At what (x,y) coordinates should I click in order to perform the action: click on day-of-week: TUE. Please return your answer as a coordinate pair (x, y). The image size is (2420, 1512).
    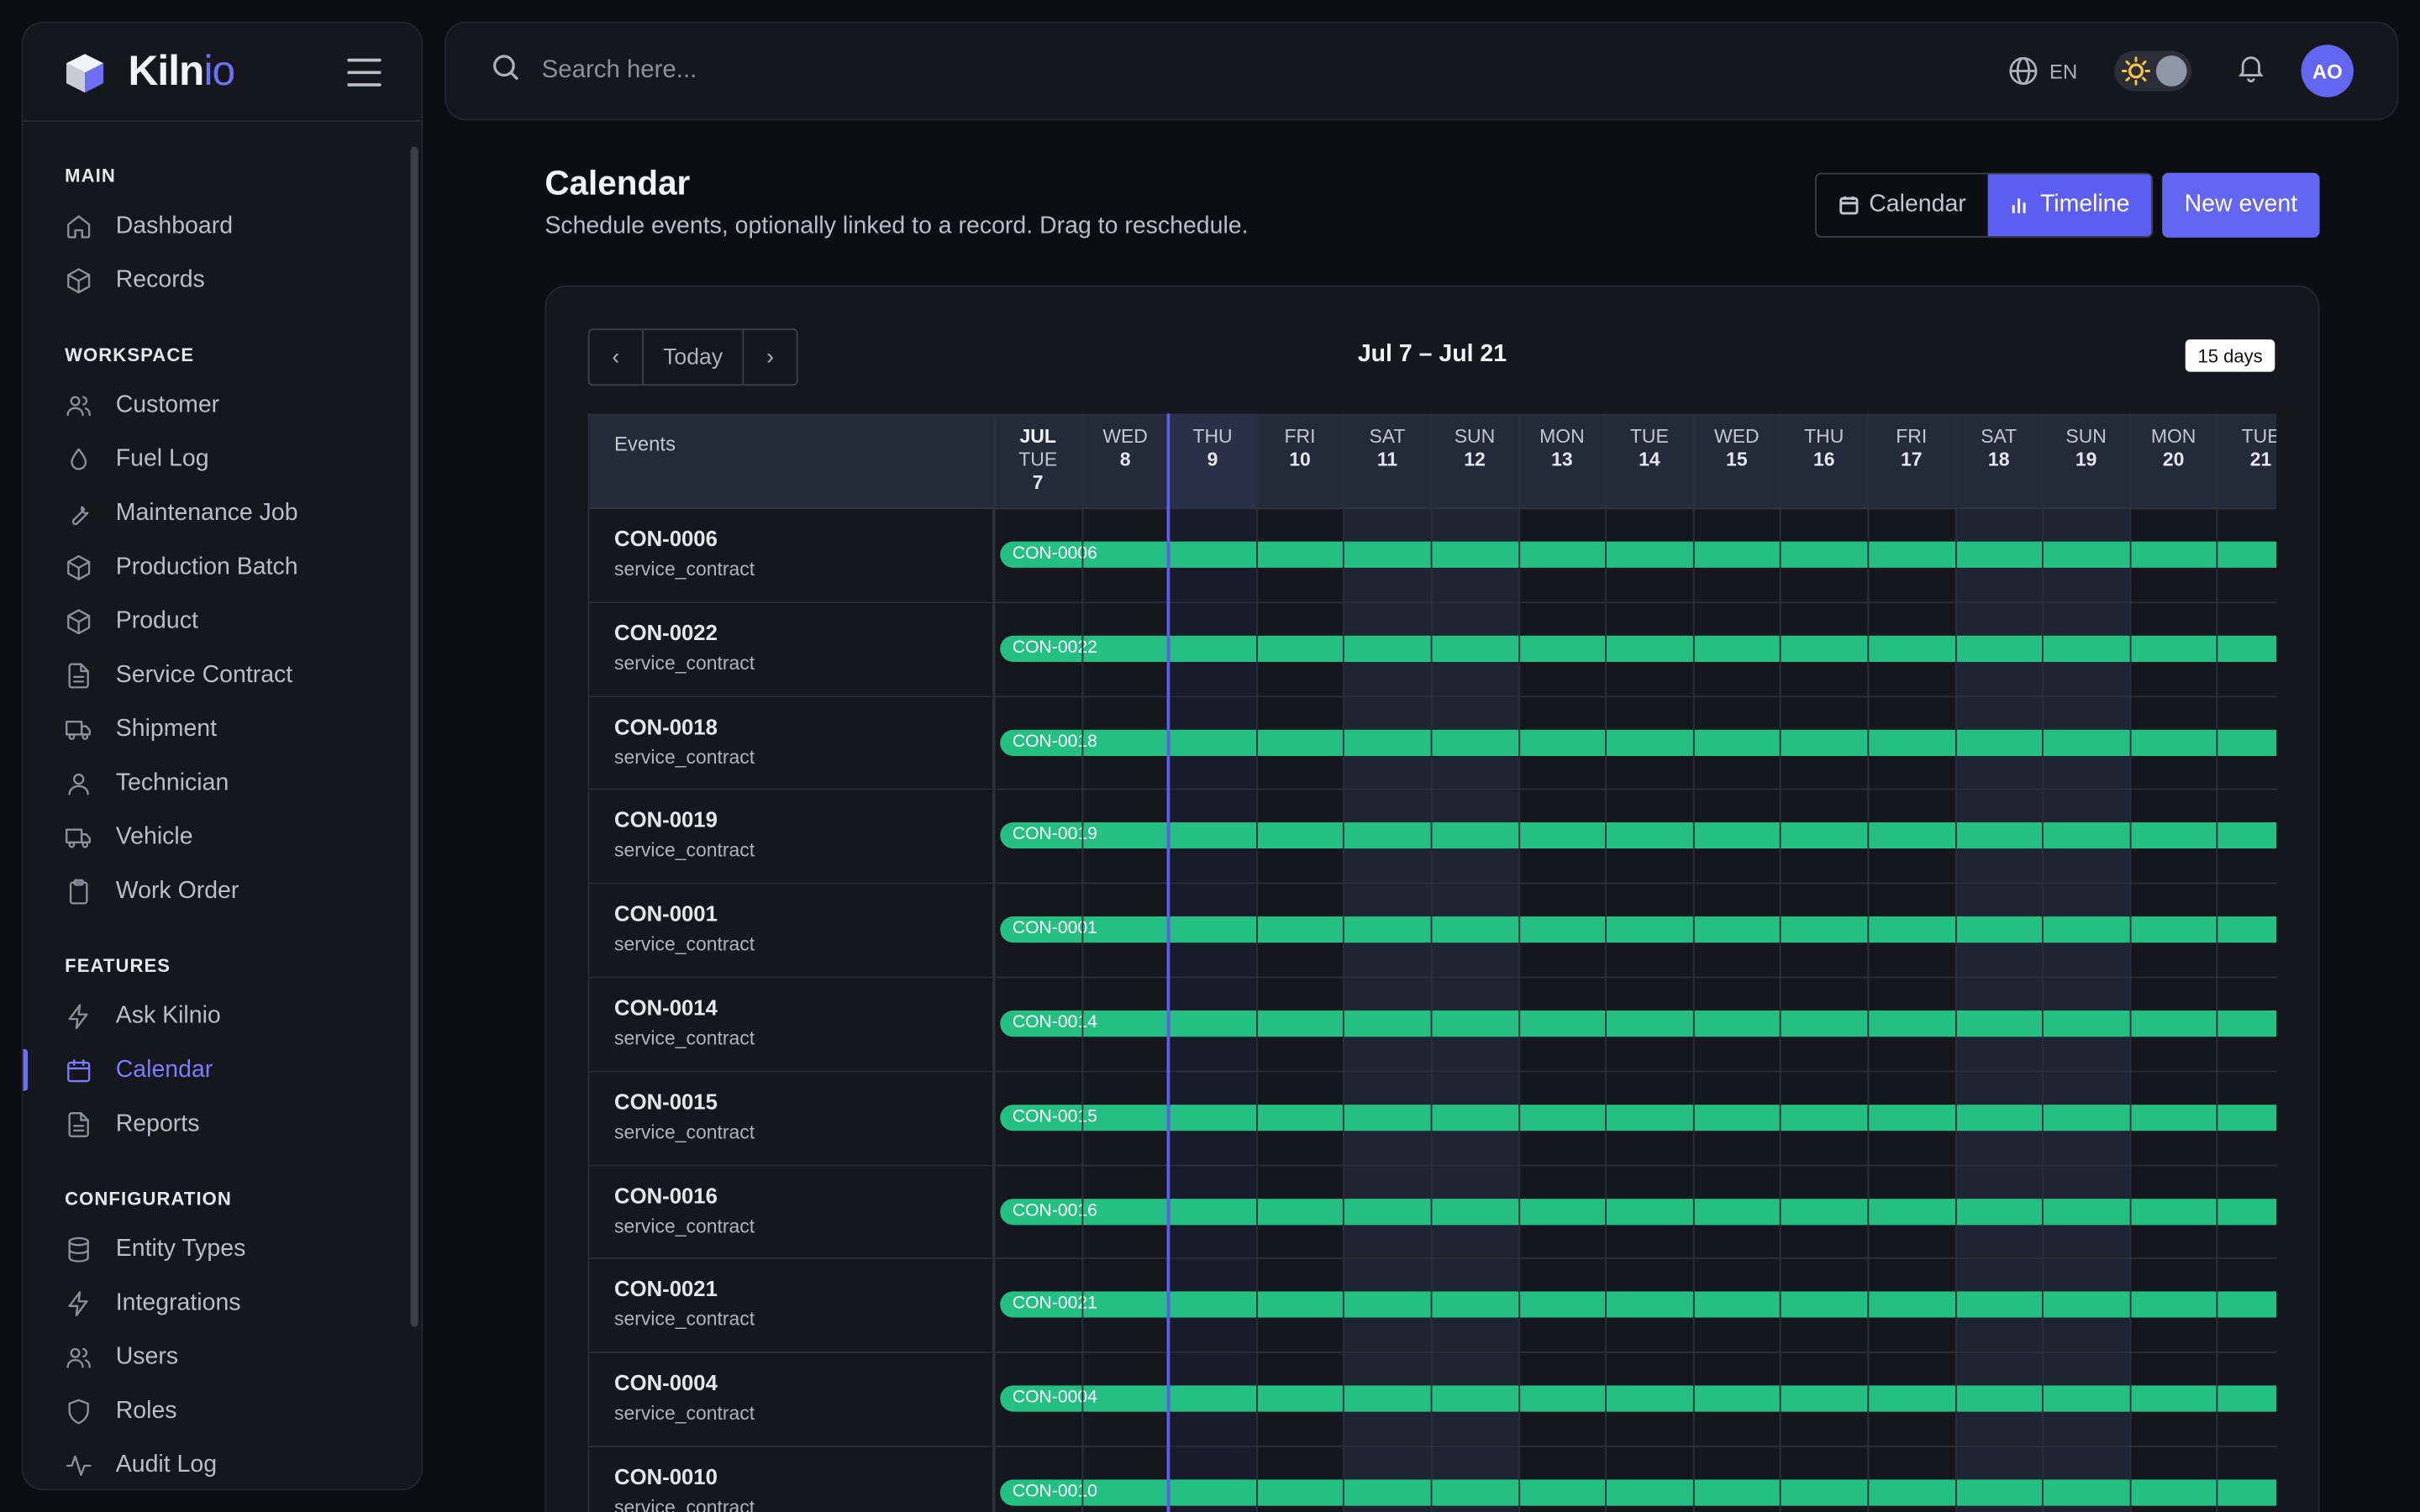
    Looking at the image, I should click on (1649, 436).